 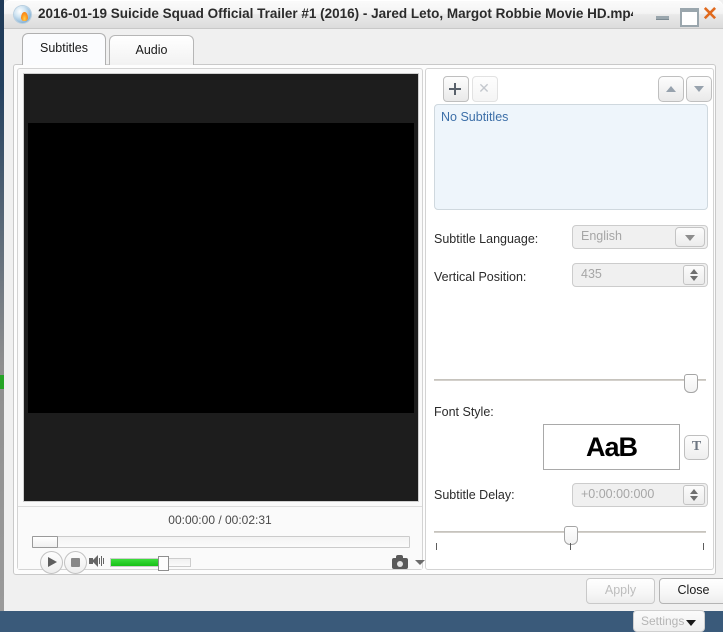 I want to click on settings-button: Settings, so click(x=669, y=621).